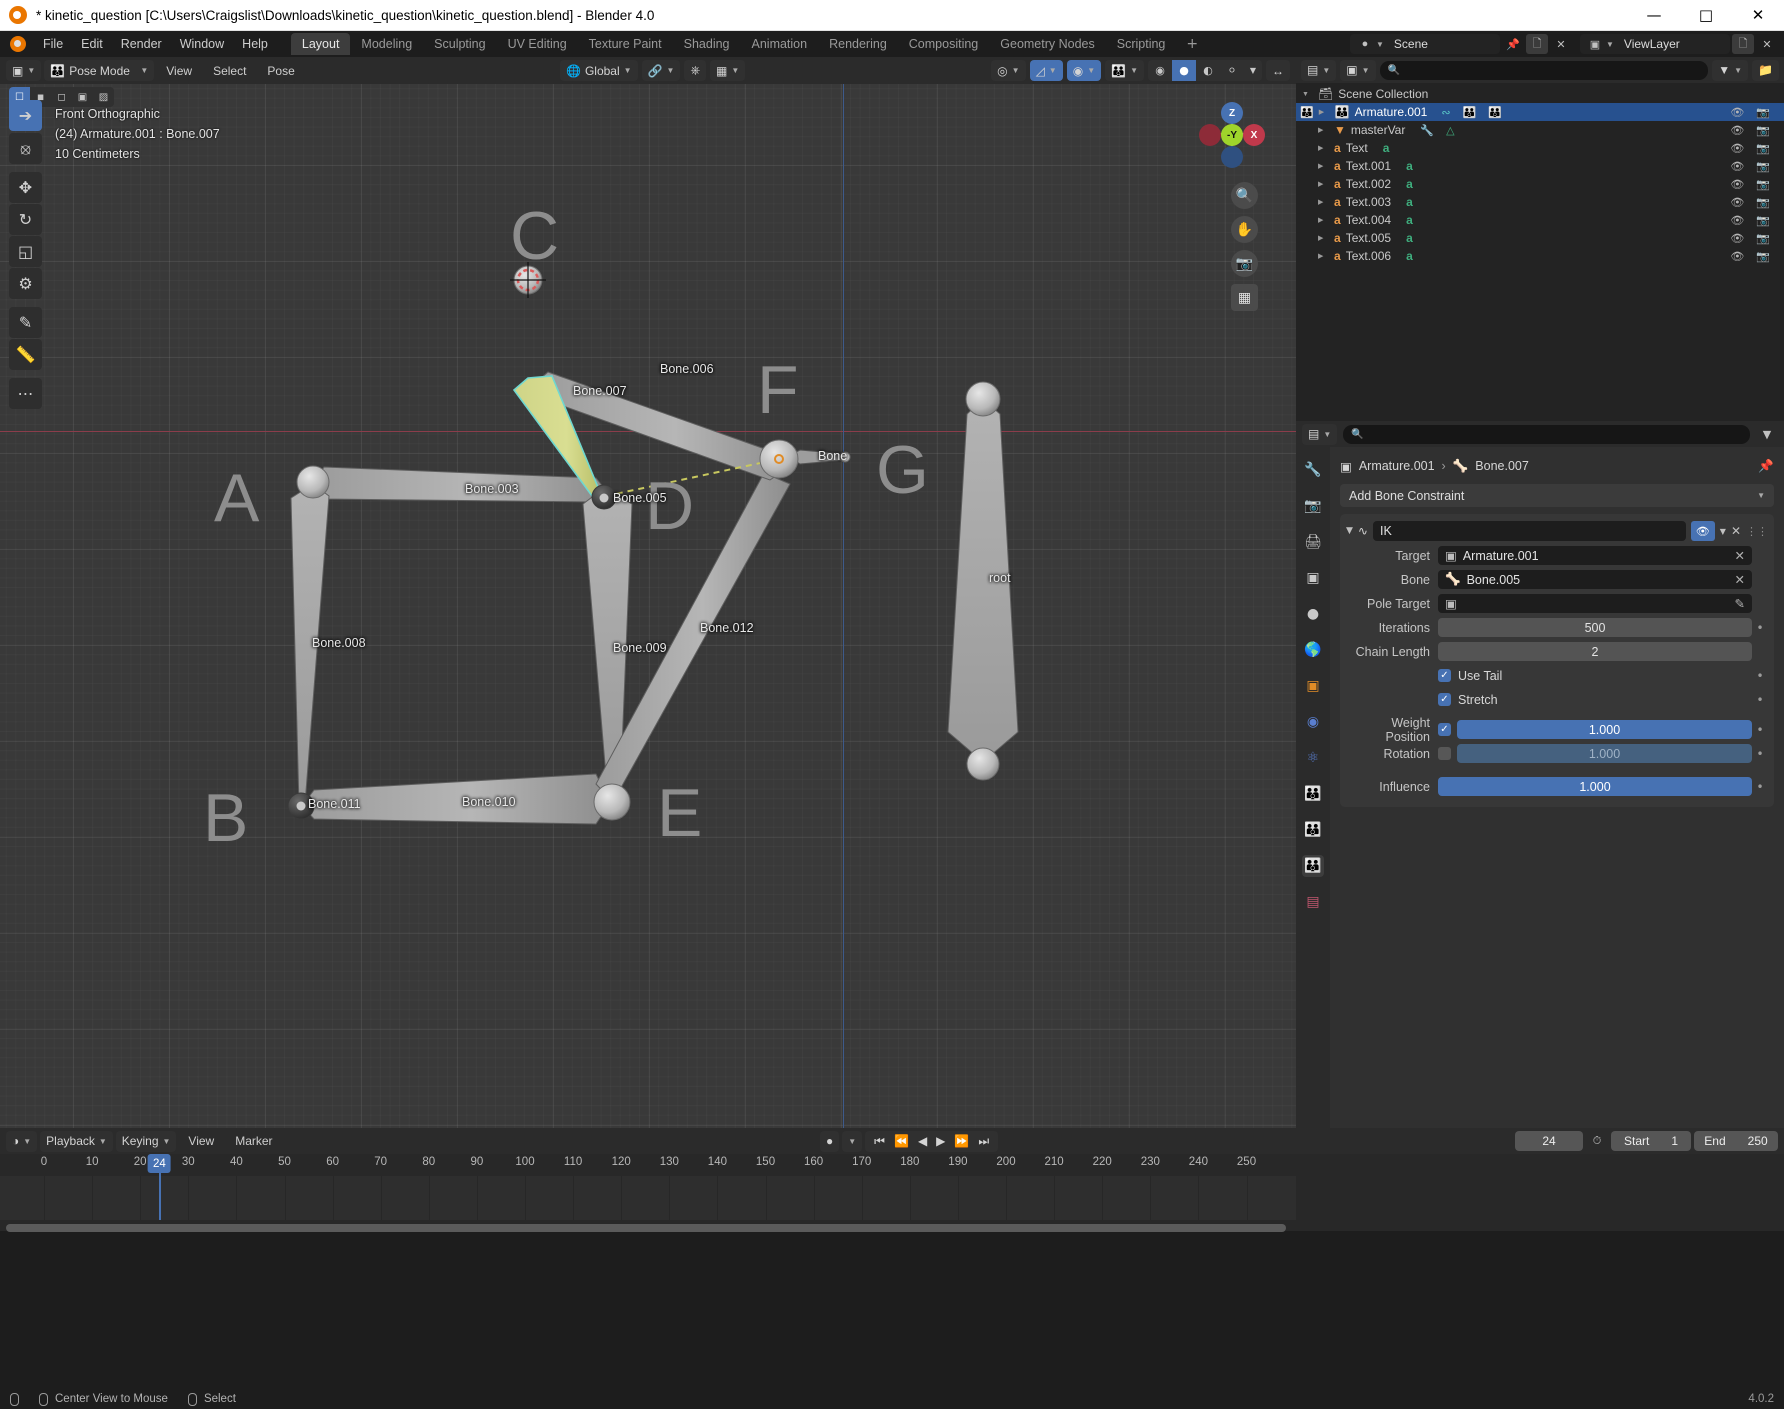 Image resolution: width=1784 pixels, height=1409 pixels. I want to click on outliner-display-mode-selector: ▣ ▼, so click(1358, 70).